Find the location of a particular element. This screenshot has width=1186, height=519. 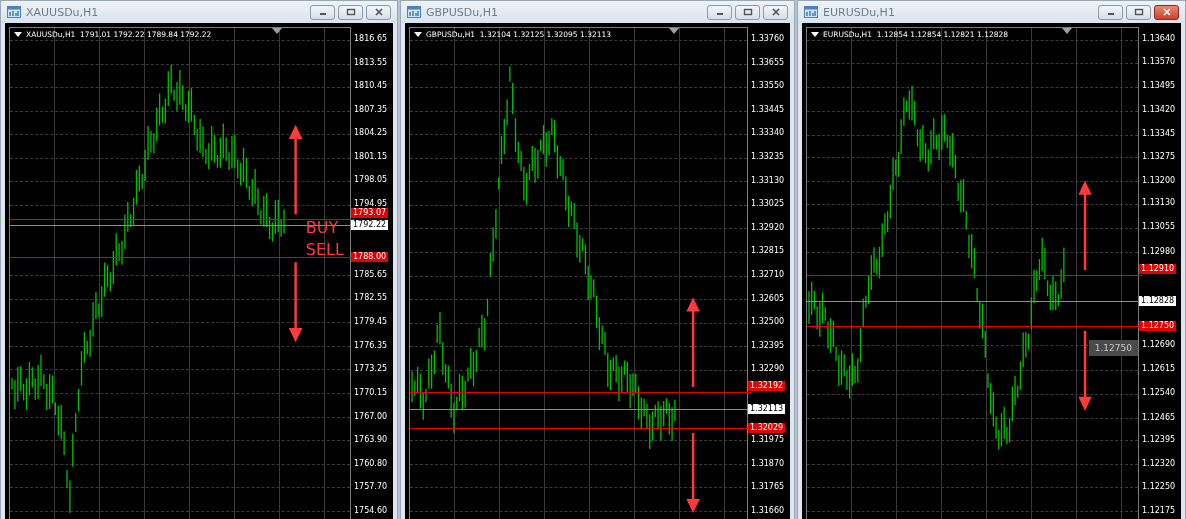

trade-label: BUY is located at coordinates (322, 228).